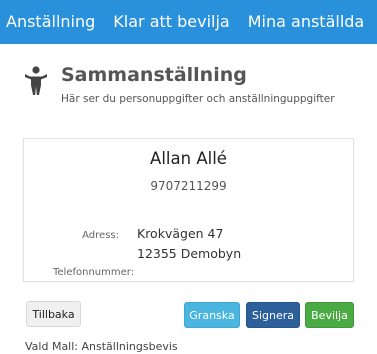 Image resolution: width=377 pixels, height=354 pixels. I want to click on phone-label: Telefonnummer:, so click(94, 272).